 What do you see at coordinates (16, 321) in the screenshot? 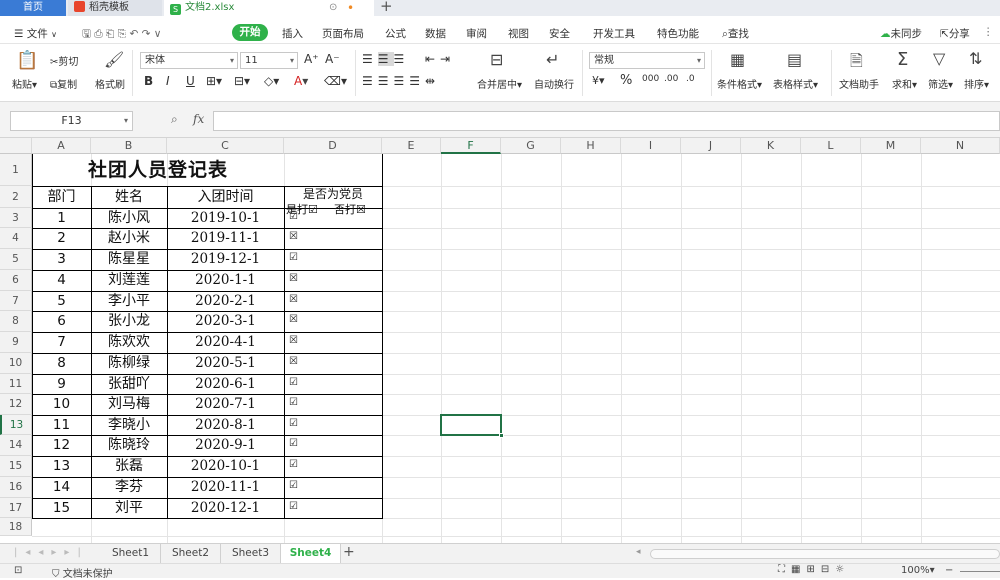
I see `row-header-8: 8` at bounding box center [16, 321].